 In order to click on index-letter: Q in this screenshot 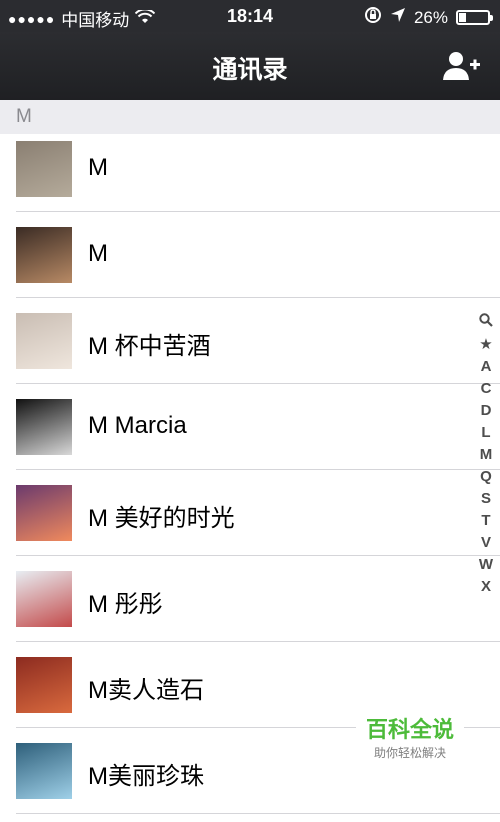, I will do `click(486, 477)`.